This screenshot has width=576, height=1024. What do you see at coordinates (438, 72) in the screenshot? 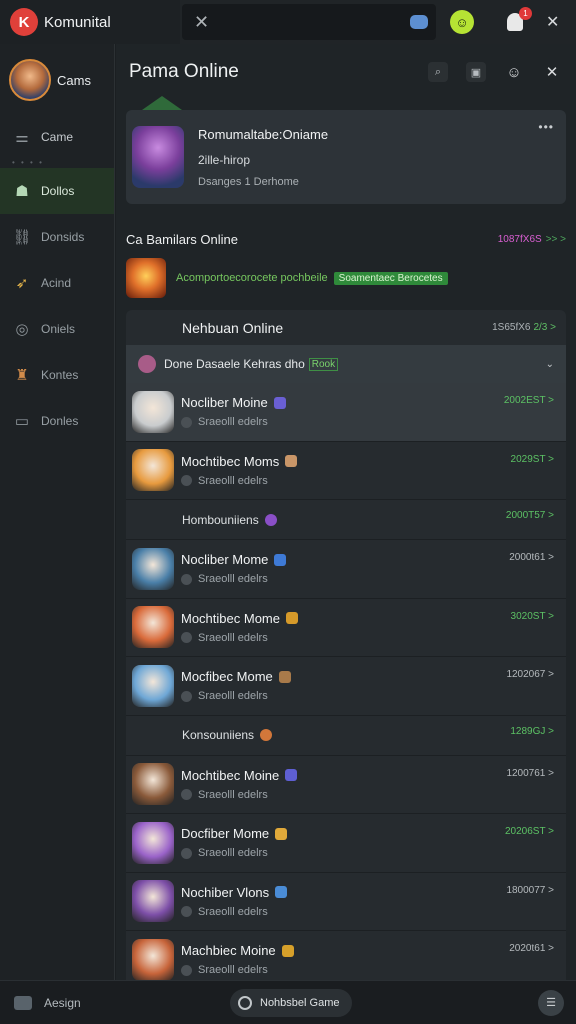
I see `search-icon: ⌕` at bounding box center [438, 72].